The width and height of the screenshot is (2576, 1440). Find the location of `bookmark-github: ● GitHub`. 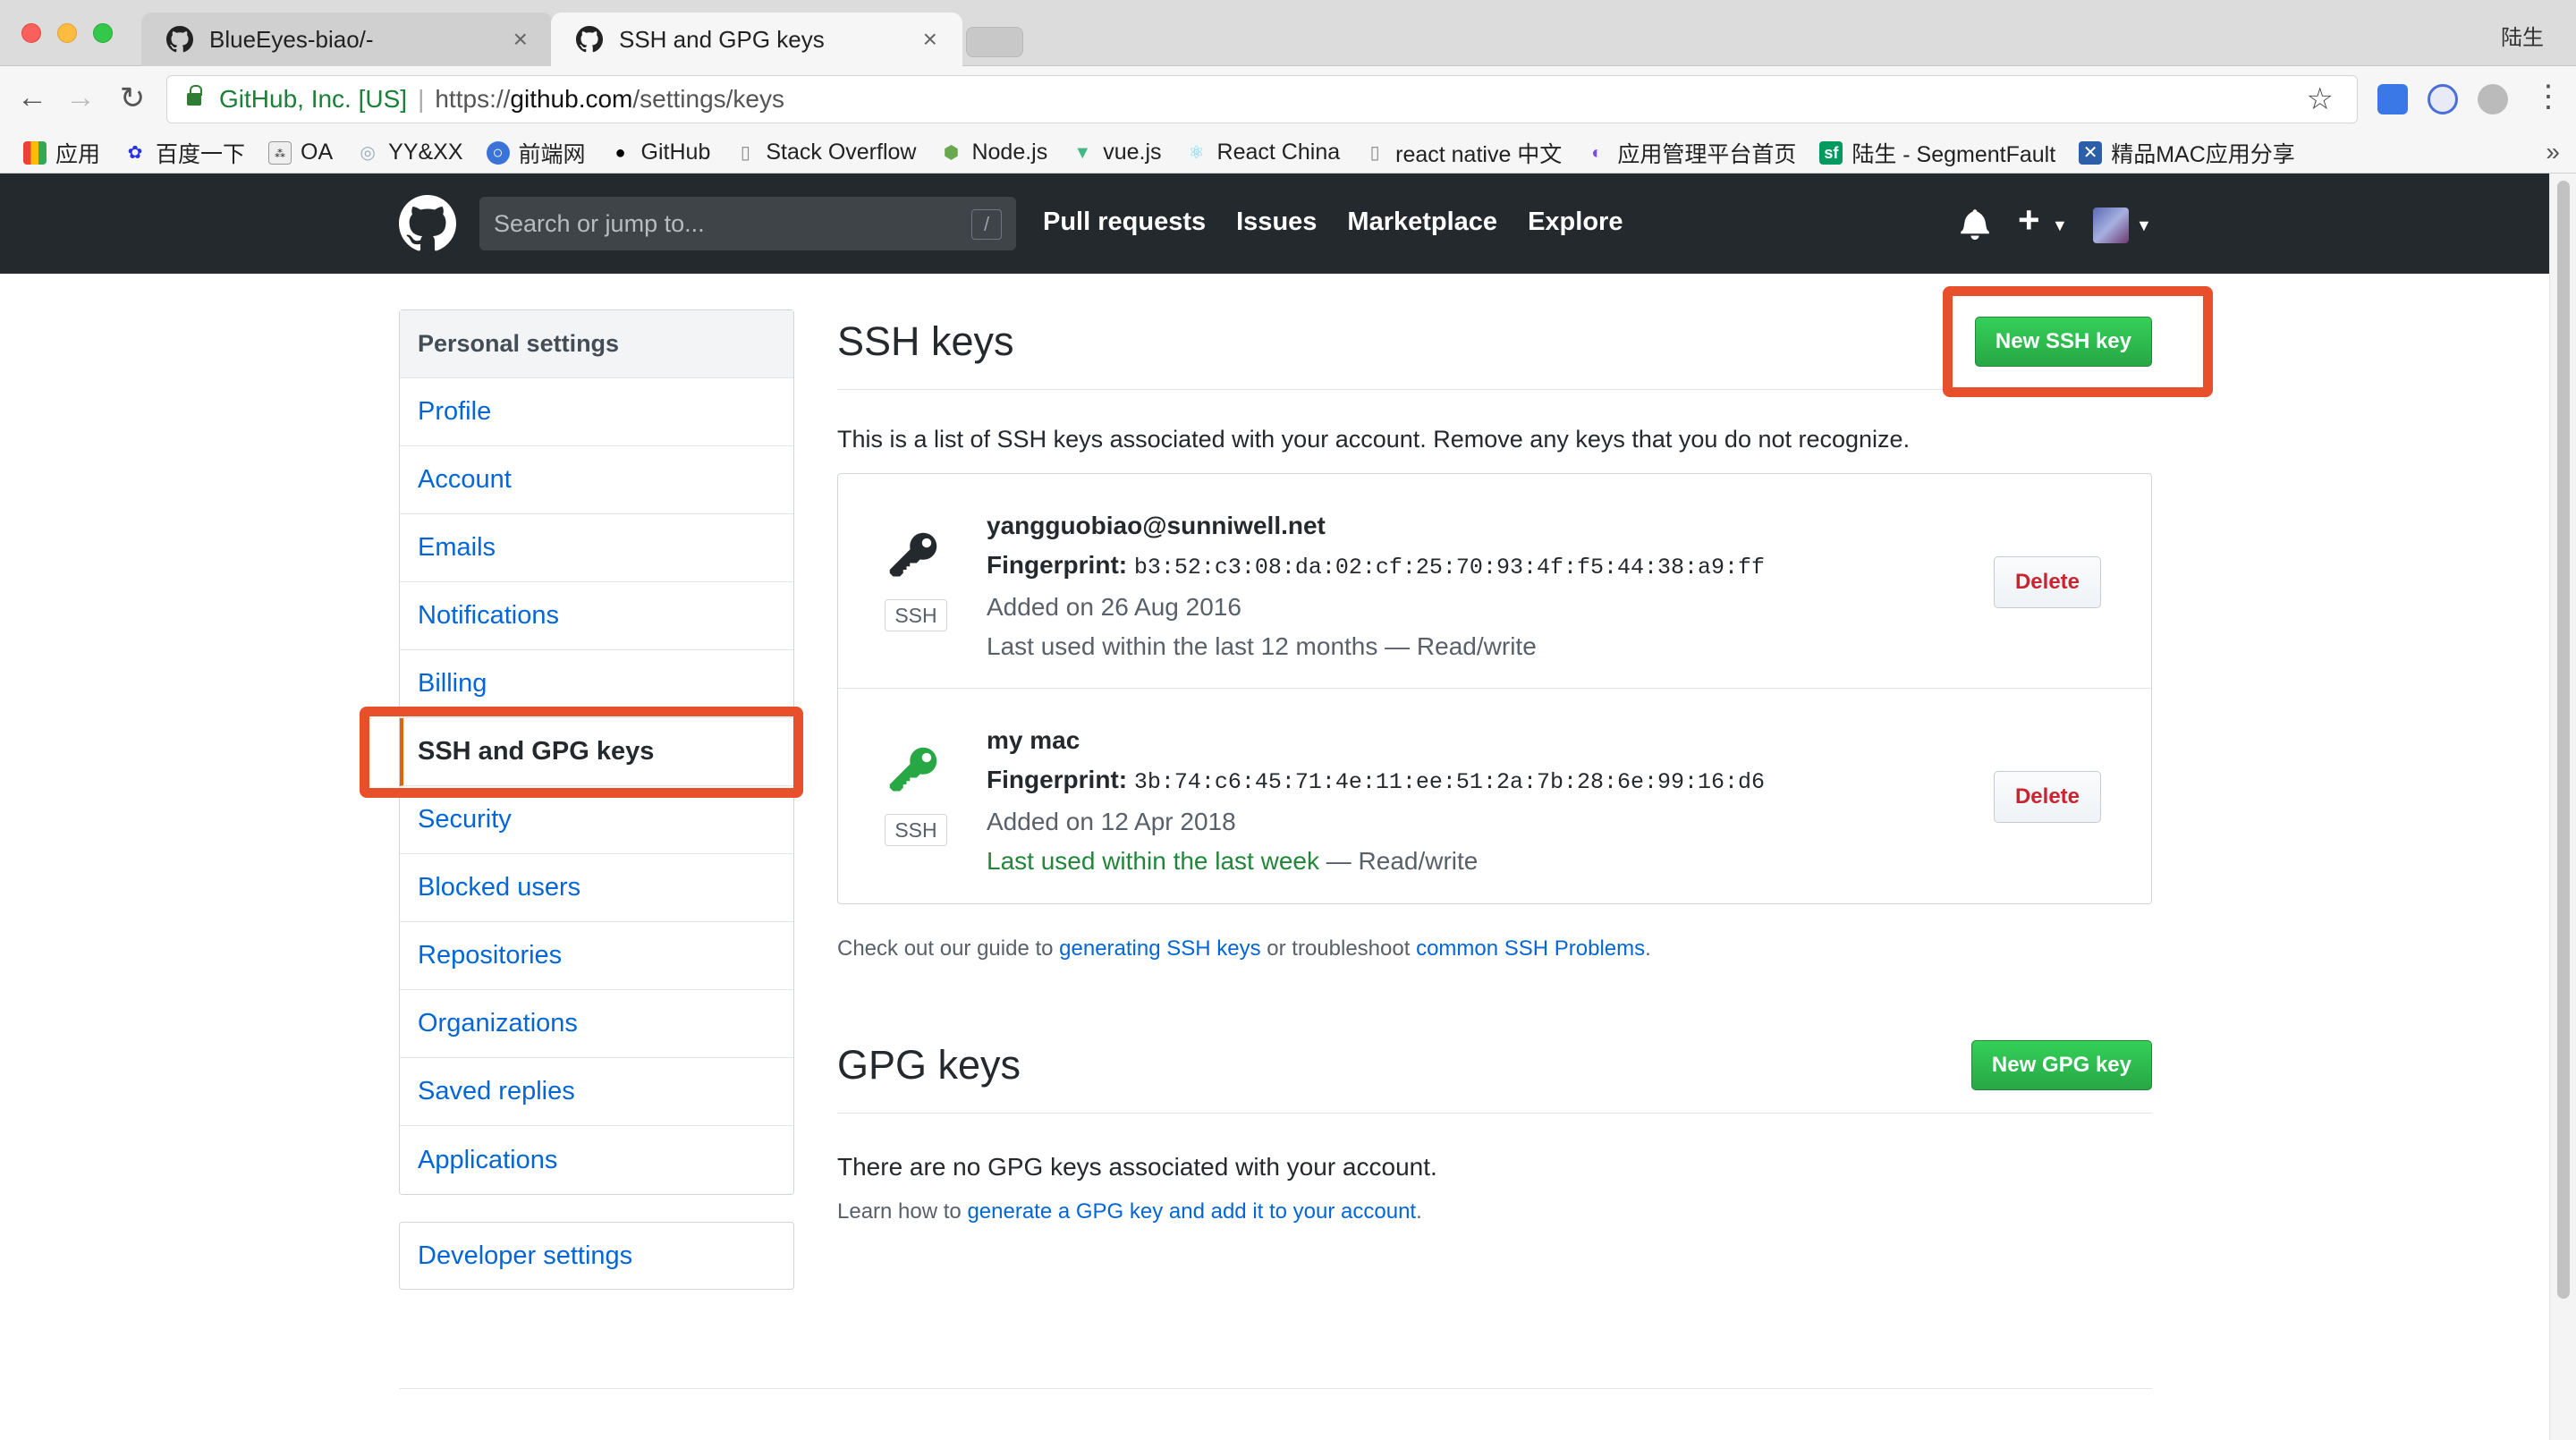

bookmark-github: ● GitHub is located at coordinates (660, 152).